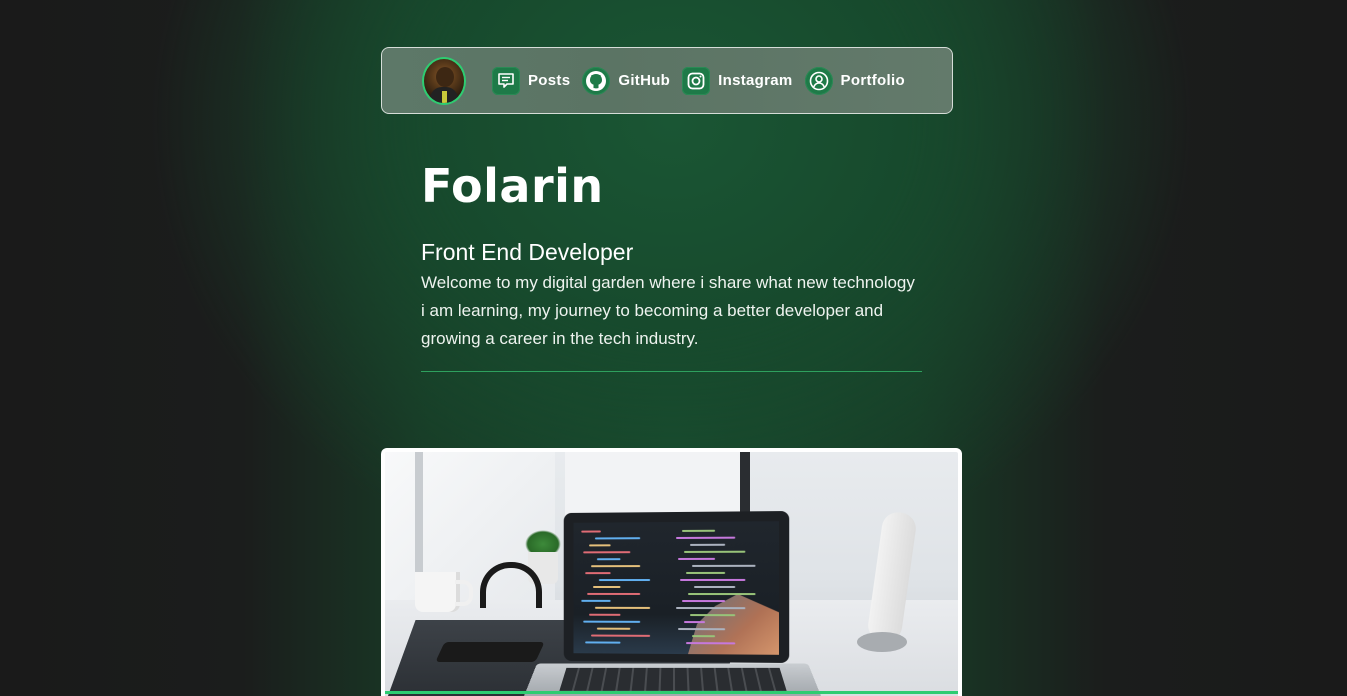 The image size is (1347, 696). What do you see at coordinates (512, 186) in the screenshot?
I see `page-title: Folarin` at bounding box center [512, 186].